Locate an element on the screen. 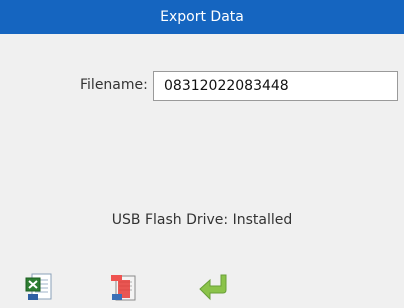 Image resolution: width=404 pixels, height=308 pixels. export-excel-button is located at coordinates (39, 287).